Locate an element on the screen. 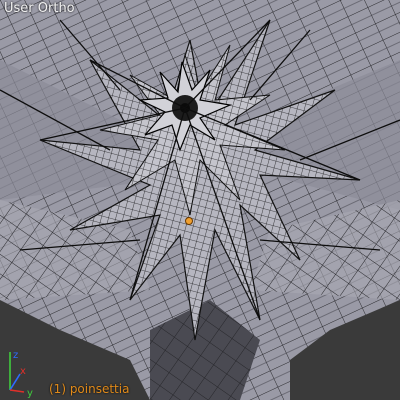 The height and width of the screenshot is (400, 400). axis-z-label: z is located at coordinates (15, 355).